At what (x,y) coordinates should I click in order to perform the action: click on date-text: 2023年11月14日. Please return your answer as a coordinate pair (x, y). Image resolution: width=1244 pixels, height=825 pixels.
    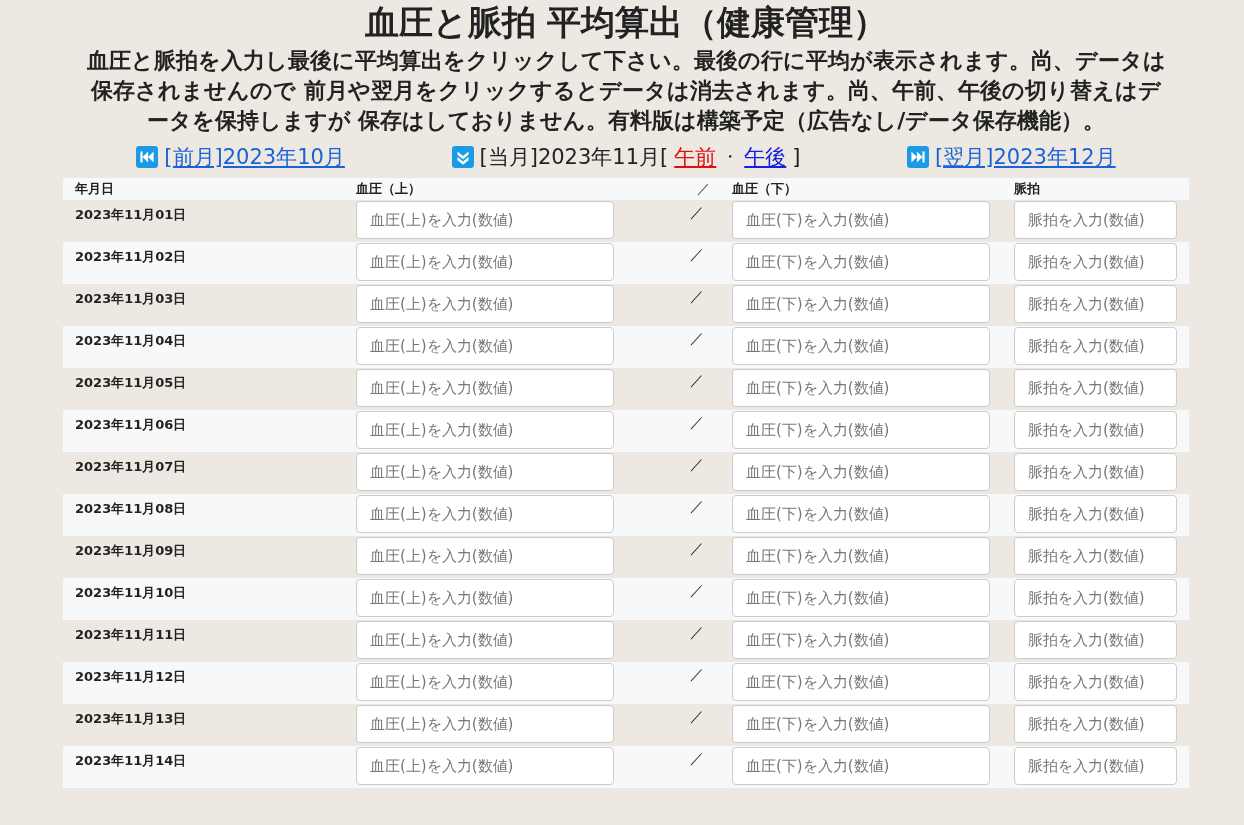
    Looking at the image, I should click on (131, 760).